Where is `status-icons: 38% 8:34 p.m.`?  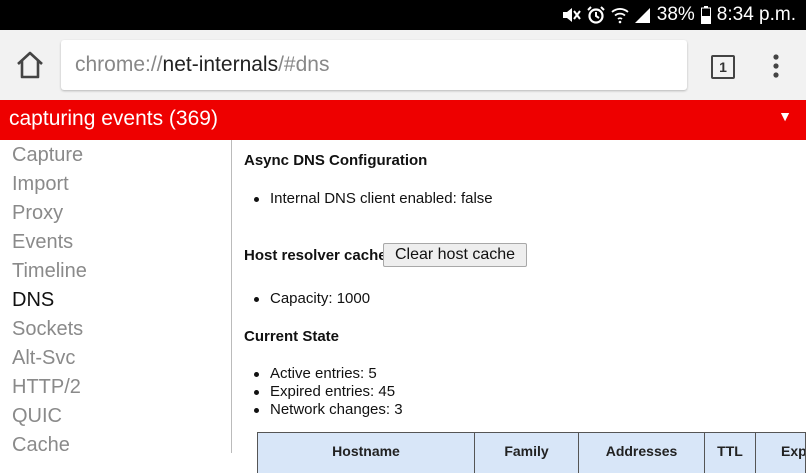
status-icons: 38% 8:34 p.m. is located at coordinates (678, 15).